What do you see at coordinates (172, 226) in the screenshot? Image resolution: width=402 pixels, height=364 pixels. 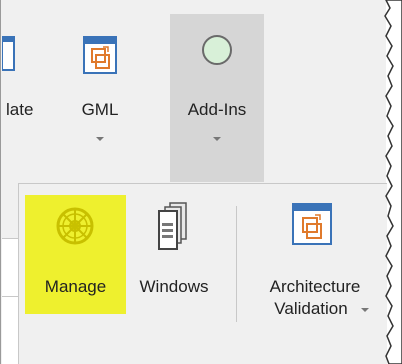 I see `windows-stack-icon` at bounding box center [172, 226].